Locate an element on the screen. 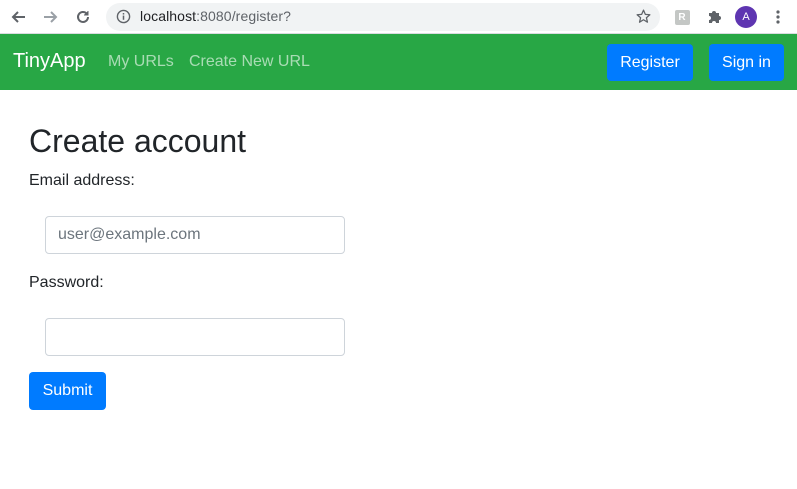 Image resolution: width=797 pixels, height=489 pixels. profile-initial: A is located at coordinates (746, 17).